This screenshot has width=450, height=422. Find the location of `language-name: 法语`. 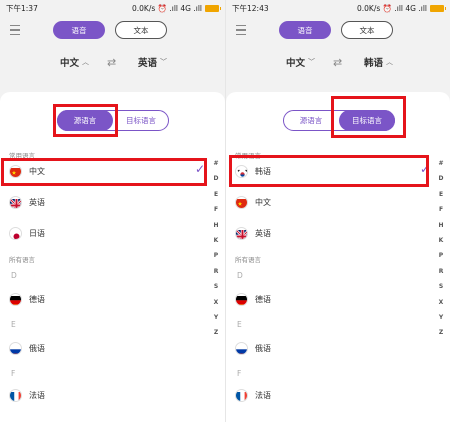

language-name: 法语 is located at coordinates (263, 395).